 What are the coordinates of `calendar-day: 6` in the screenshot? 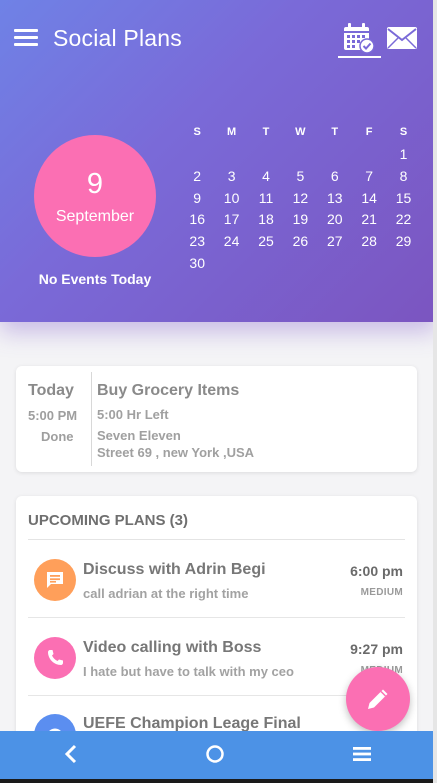 It's located at (335, 177).